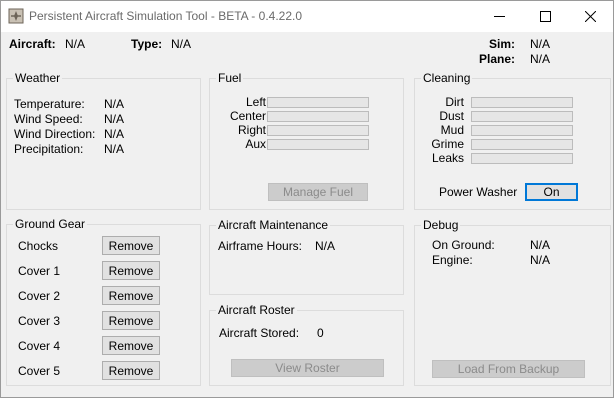 This screenshot has width=614, height=398. I want to click on weather-title: Weather, so click(38, 78).